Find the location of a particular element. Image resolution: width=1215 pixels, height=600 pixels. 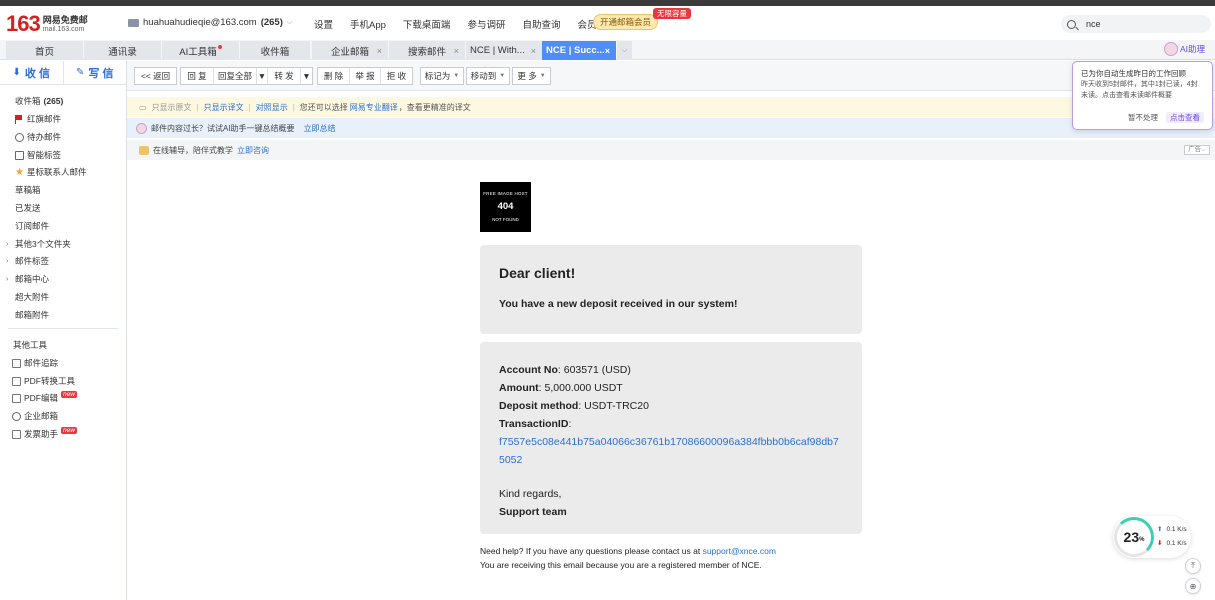

more-label: 更 多 is located at coordinates (527, 76).